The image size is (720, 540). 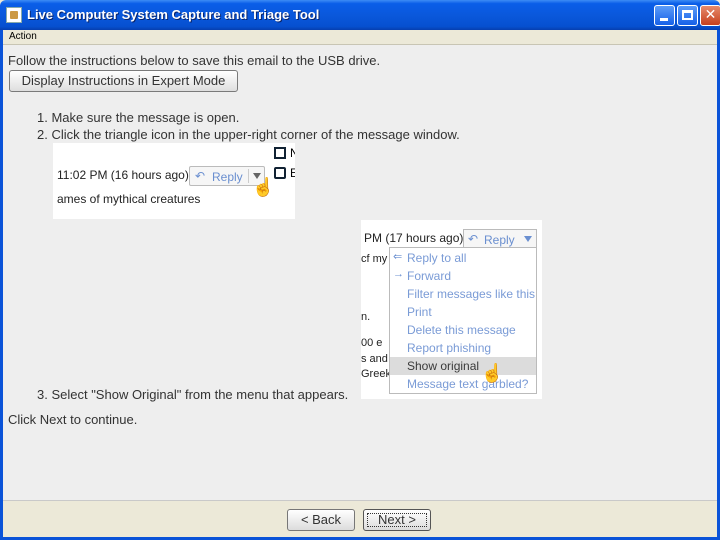 I want to click on background-text: n., so click(x=366, y=317).